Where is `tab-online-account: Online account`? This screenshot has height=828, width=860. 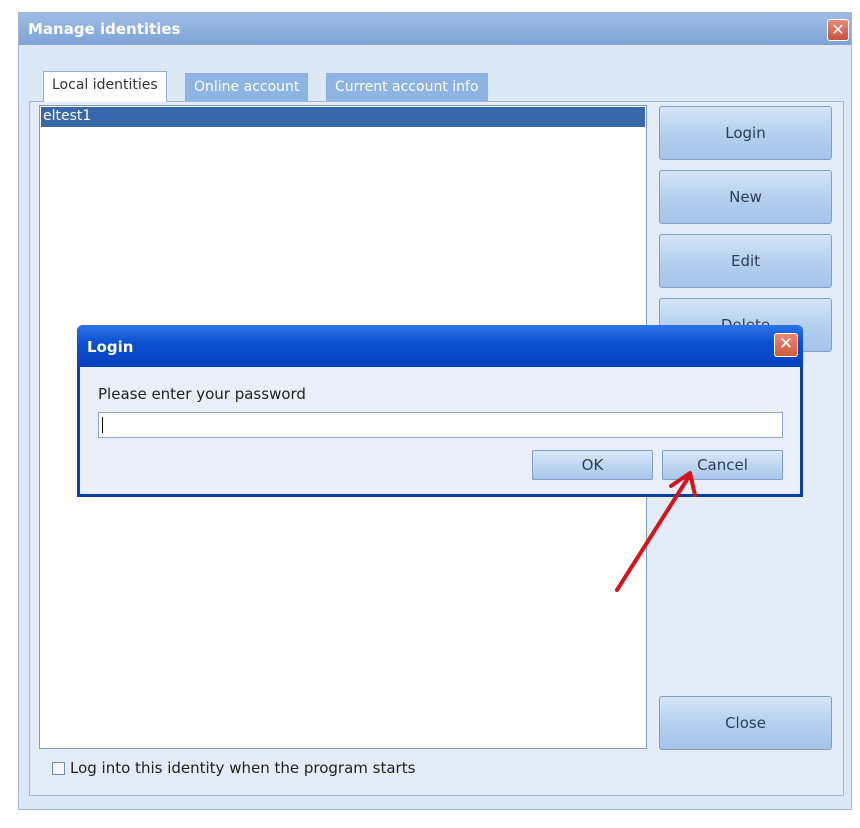
tab-online-account: Online account is located at coordinates (247, 87).